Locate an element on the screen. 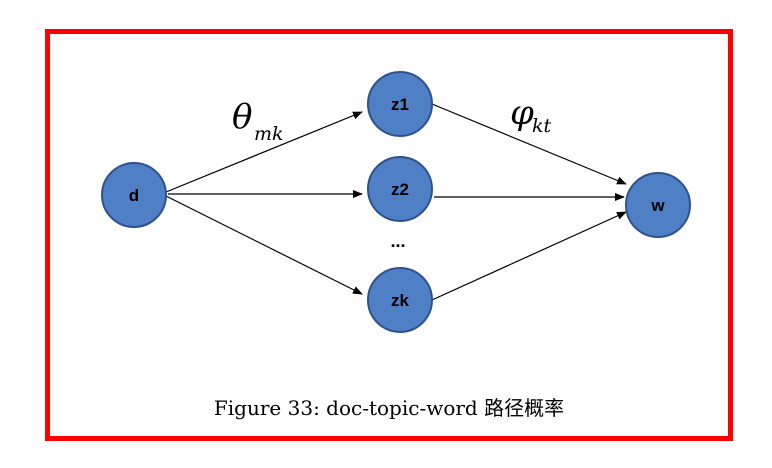 This screenshot has height=468, width=772. edge-zk-w is located at coordinates (529, 256).